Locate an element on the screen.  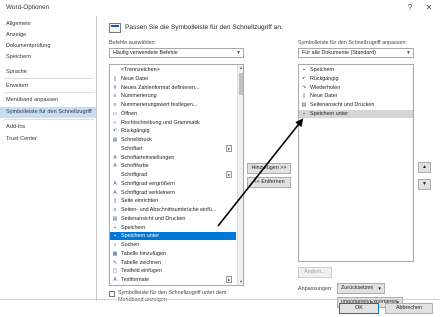
move-down-button: ▼ is located at coordinates (424, 184).